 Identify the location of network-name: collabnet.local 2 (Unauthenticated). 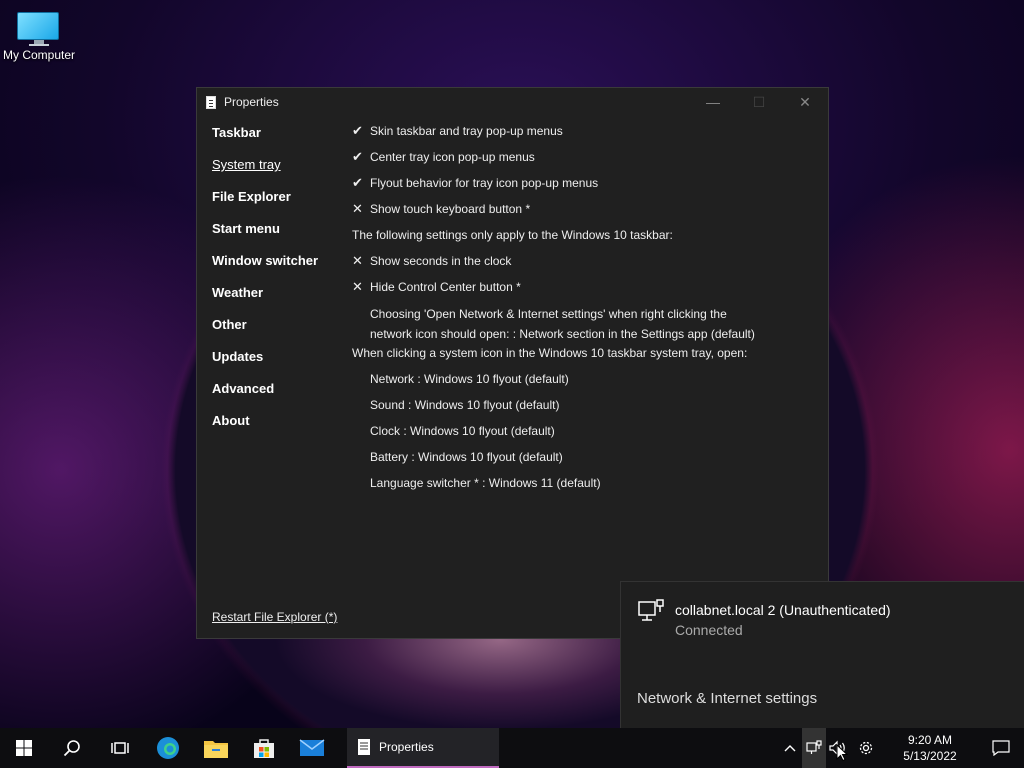
(783, 610).